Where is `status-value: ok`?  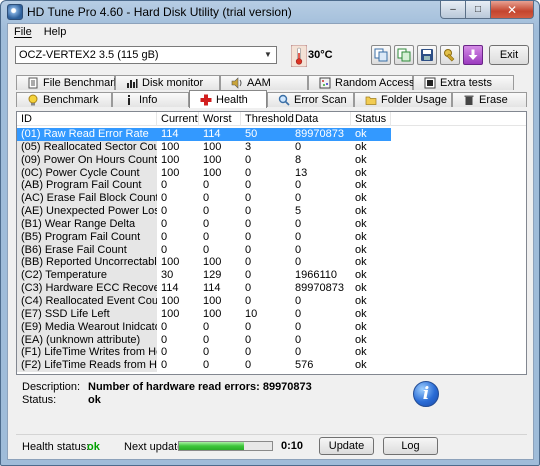
status-value: ok is located at coordinates (94, 400).